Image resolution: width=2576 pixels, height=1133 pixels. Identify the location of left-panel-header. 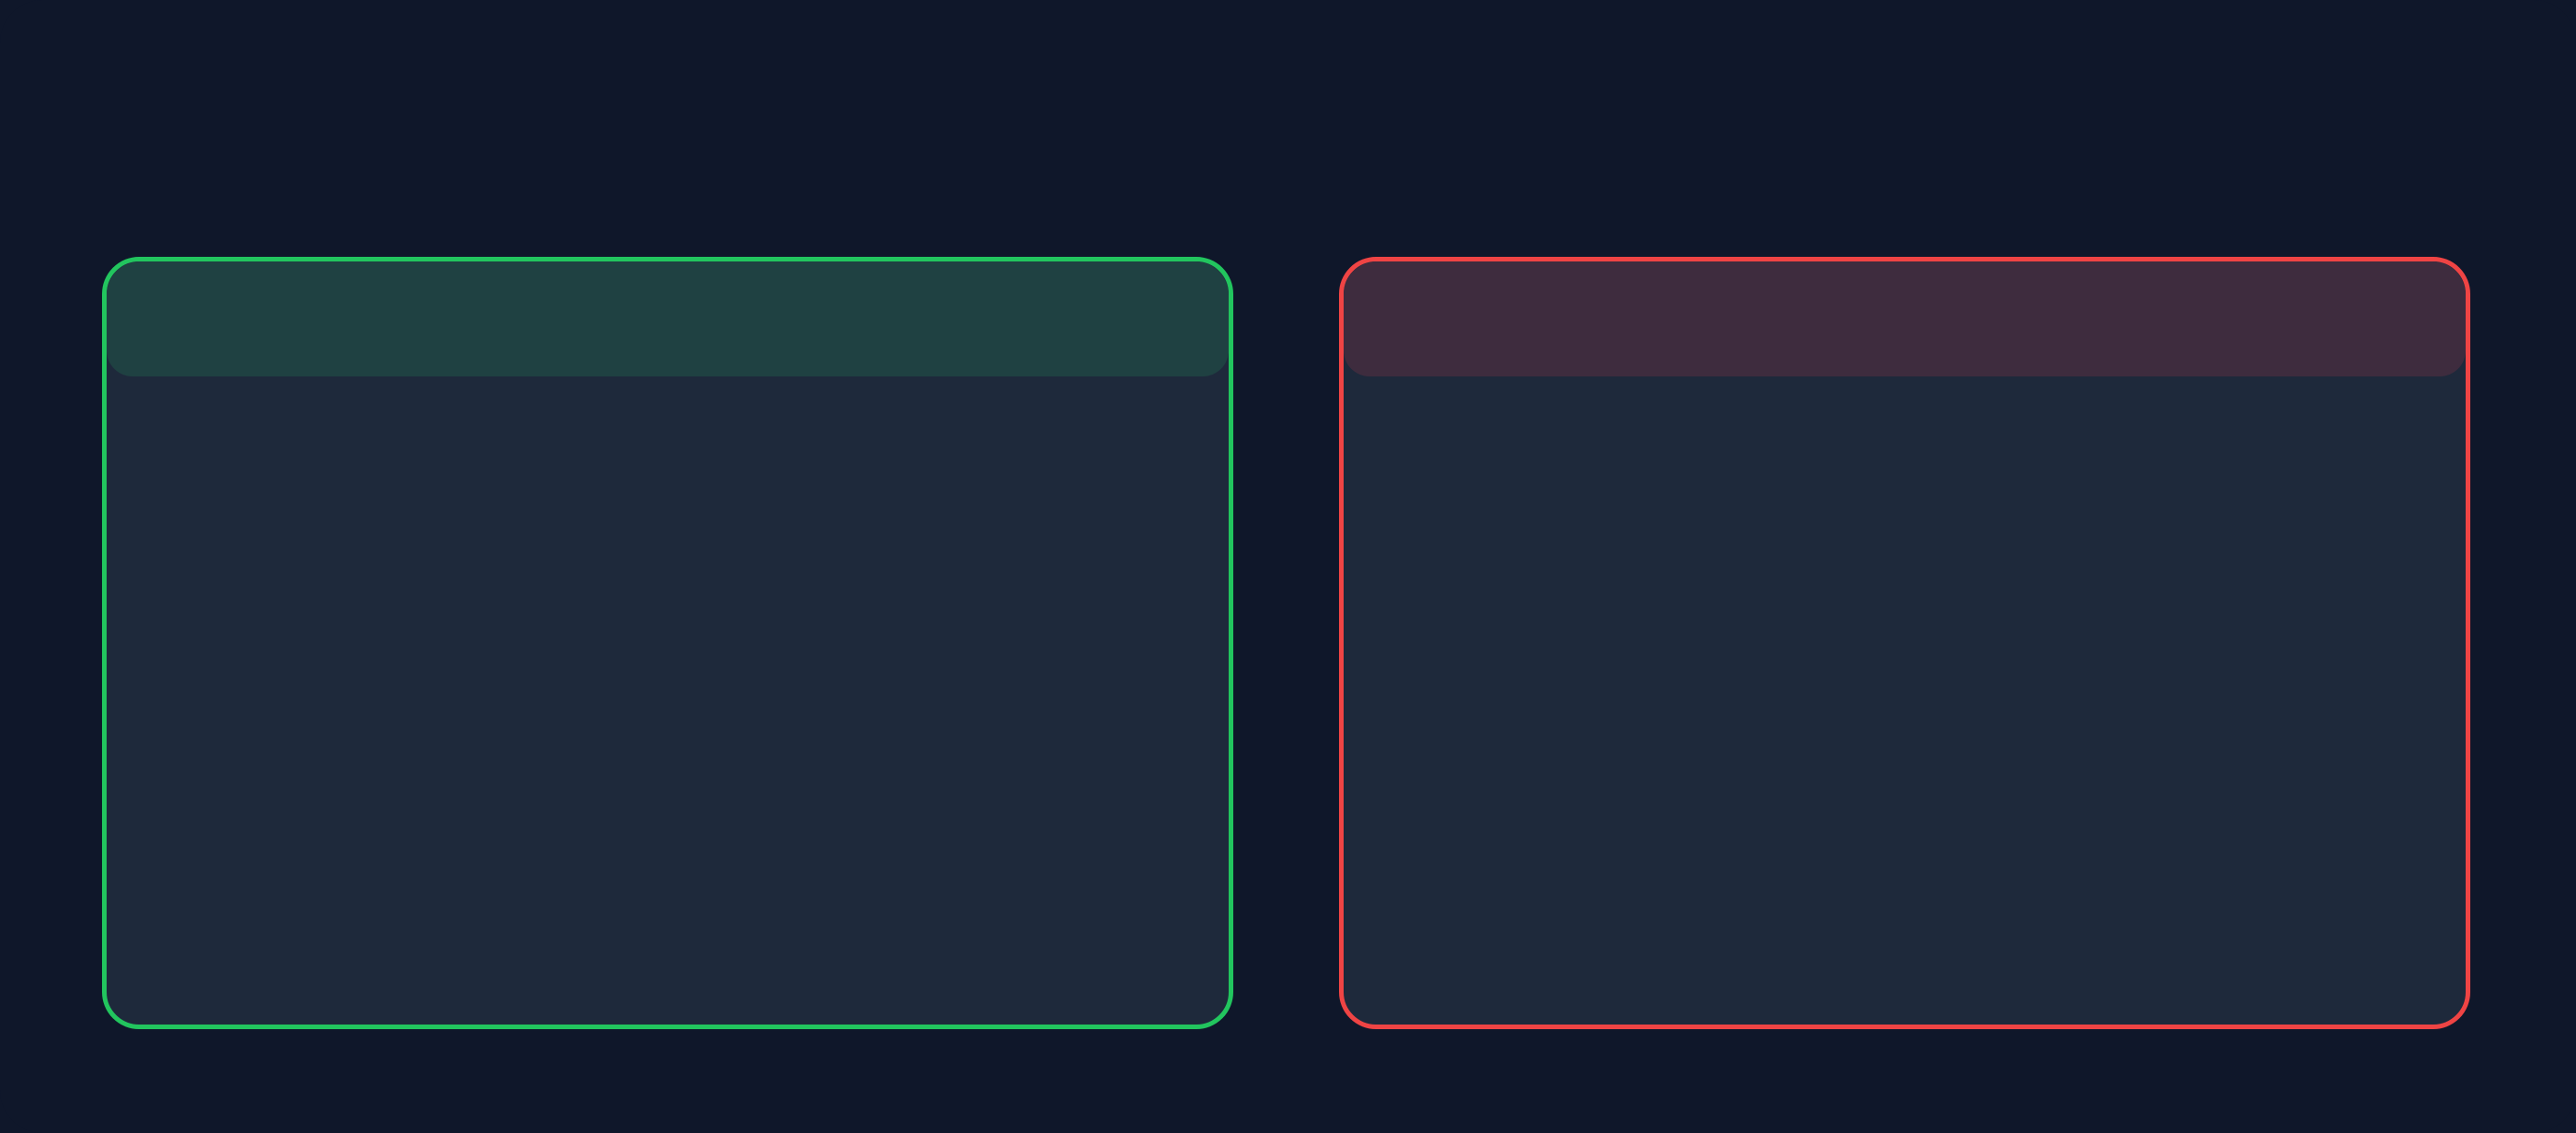
(668, 318).